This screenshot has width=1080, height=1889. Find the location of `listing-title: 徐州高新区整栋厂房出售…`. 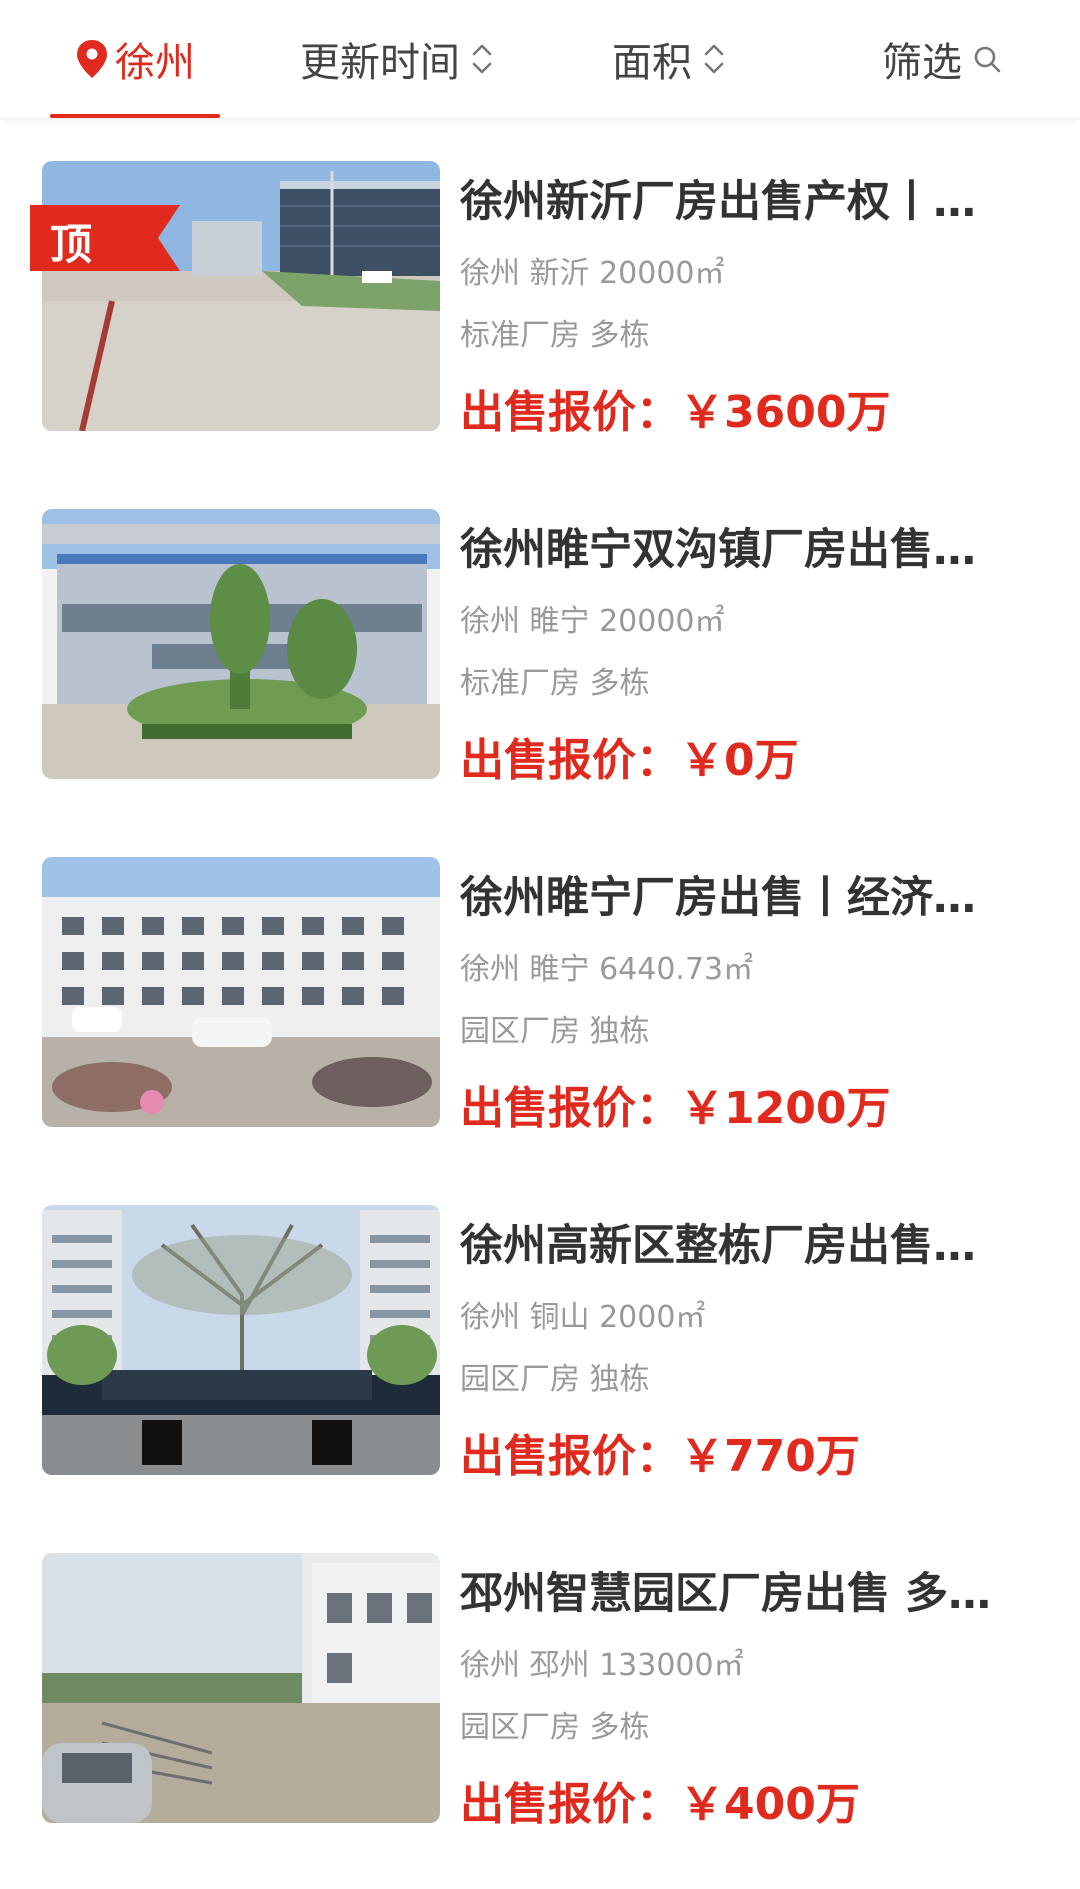

listing-title: 徐州高新区整栋厂房出售… is located at coordinates (718, 1246).